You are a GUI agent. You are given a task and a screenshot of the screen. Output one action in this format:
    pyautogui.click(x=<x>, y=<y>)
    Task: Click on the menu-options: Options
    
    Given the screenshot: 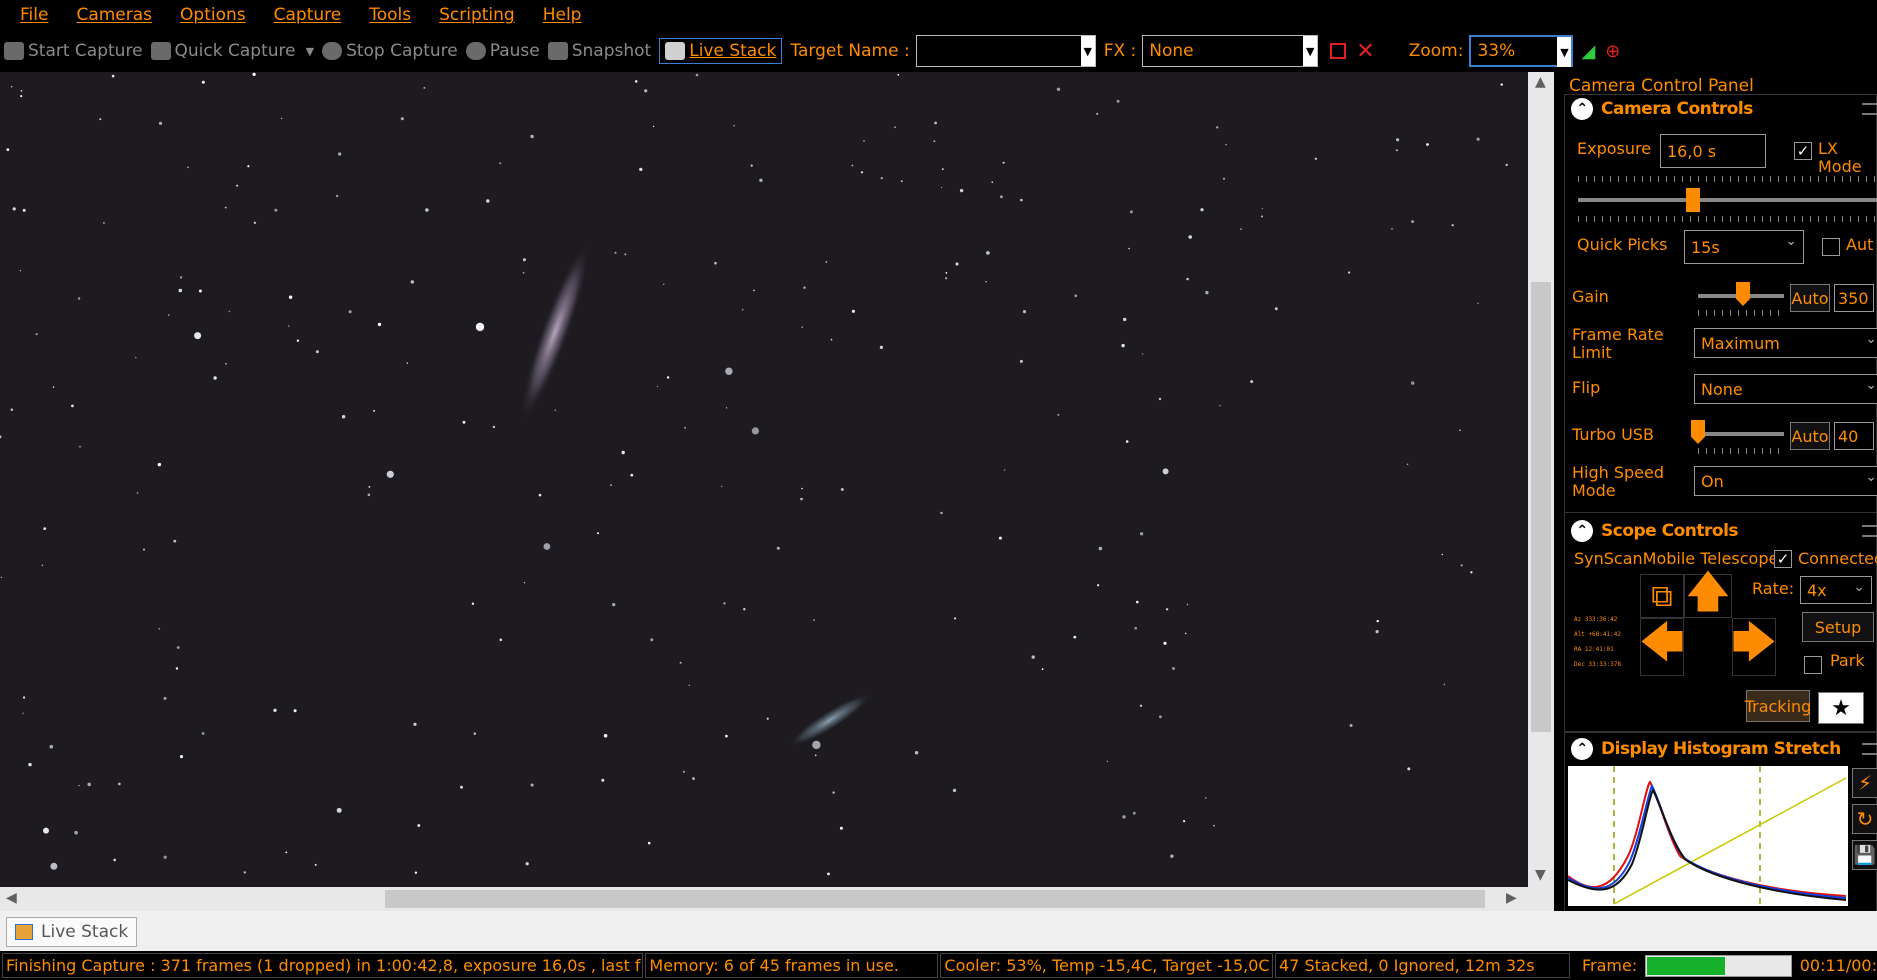 What is the action you would take?
    pyautogui.click(x=213, y=15)
    